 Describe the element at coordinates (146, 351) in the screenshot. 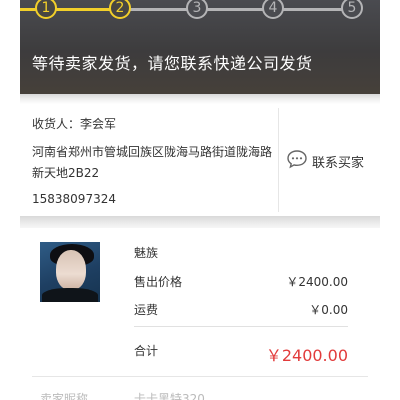

I see `total-label: 合计` at that location.